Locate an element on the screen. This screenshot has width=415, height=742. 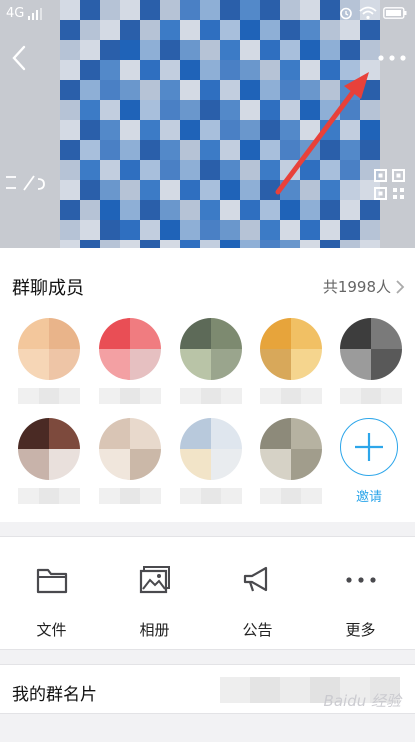
members-count-link: 共1998人 is located at coordinates (364, 286).